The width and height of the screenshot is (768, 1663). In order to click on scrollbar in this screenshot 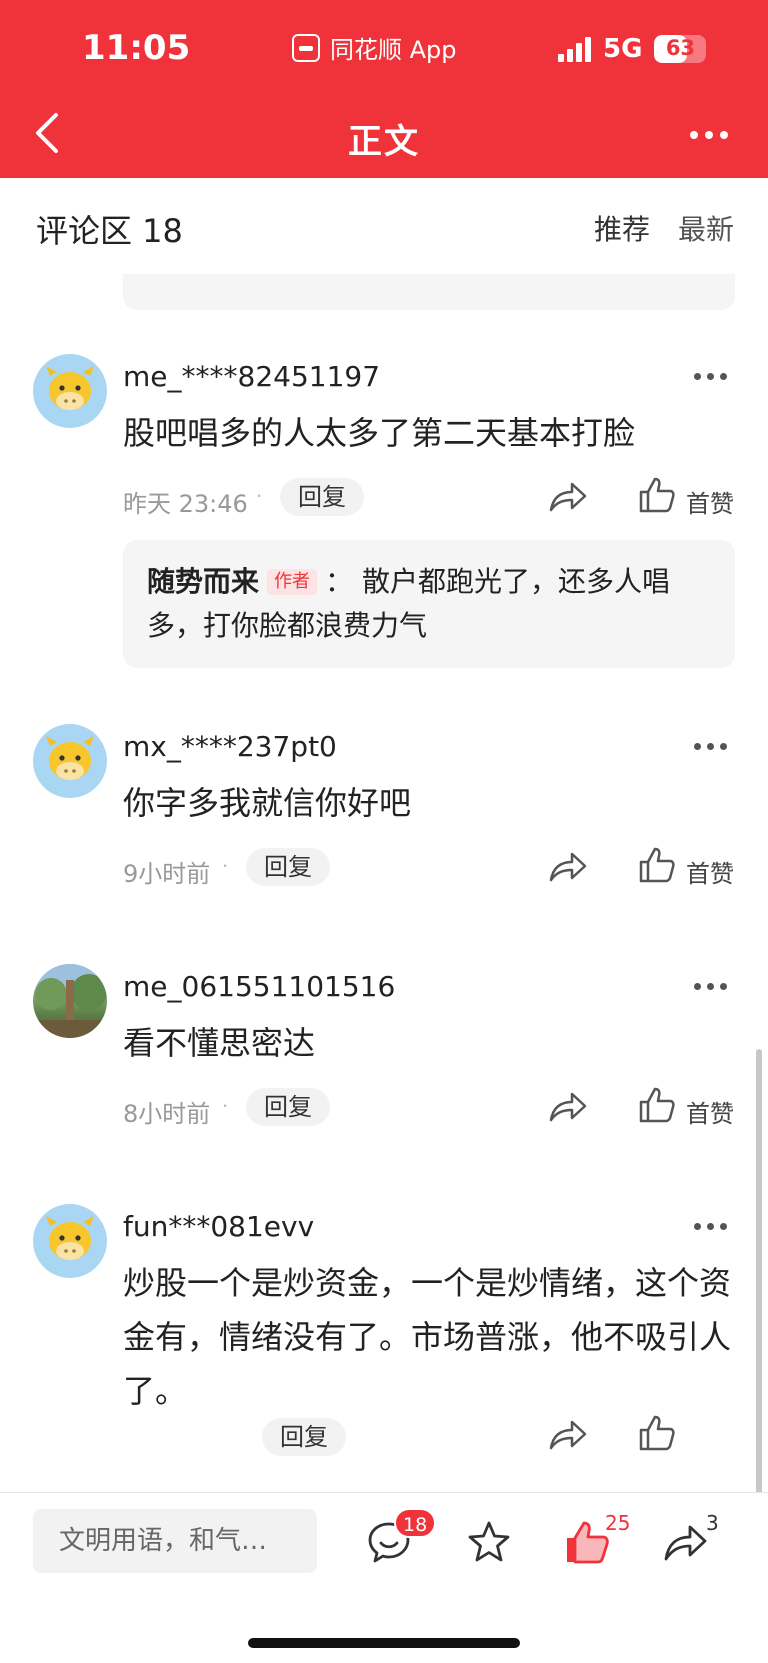, I will do `click(759, 1284)`.